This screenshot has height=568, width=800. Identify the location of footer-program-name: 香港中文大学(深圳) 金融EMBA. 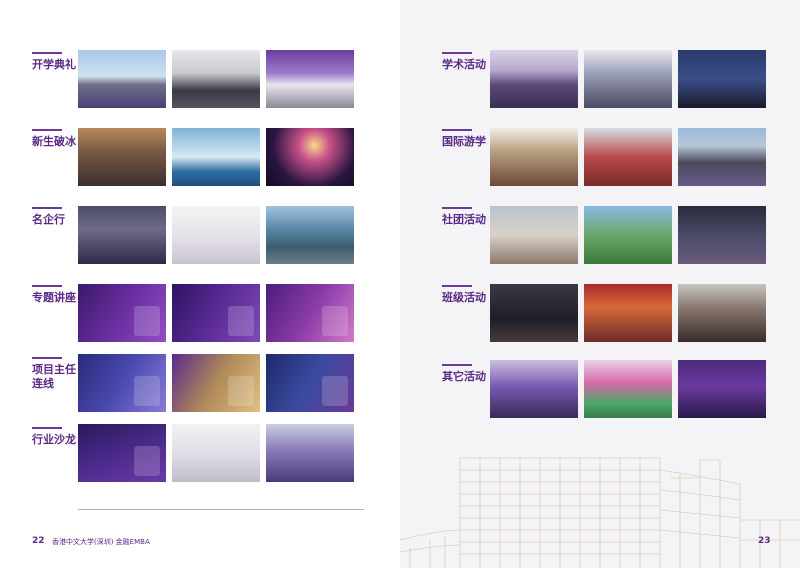
(101, 542).